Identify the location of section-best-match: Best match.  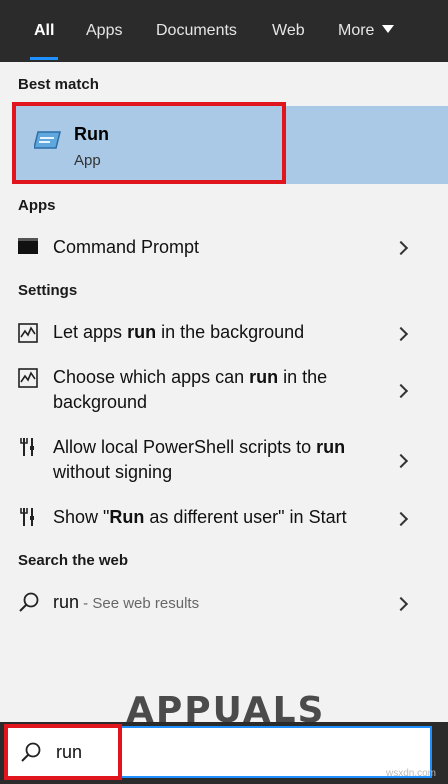
(58, 84).